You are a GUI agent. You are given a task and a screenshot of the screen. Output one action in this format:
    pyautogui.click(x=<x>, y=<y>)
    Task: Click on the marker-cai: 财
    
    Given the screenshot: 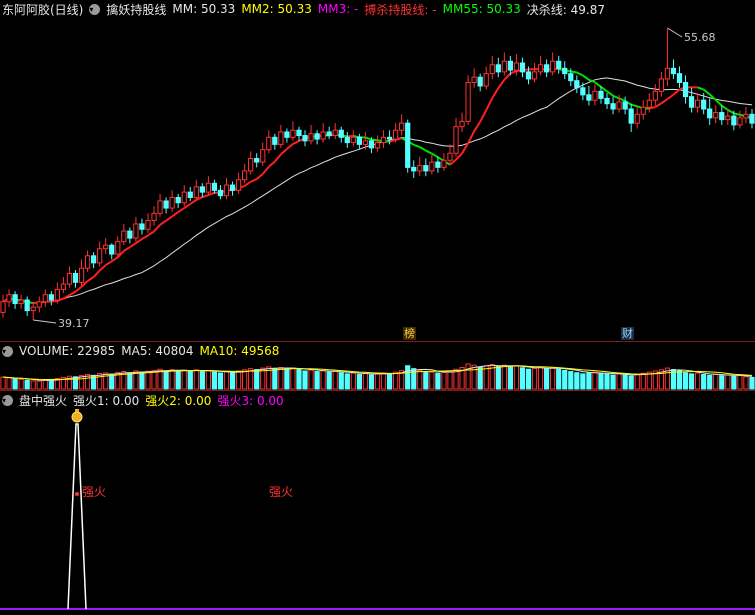 What is the action you would take?
    pyautogui.click(x=627, y=333)
    